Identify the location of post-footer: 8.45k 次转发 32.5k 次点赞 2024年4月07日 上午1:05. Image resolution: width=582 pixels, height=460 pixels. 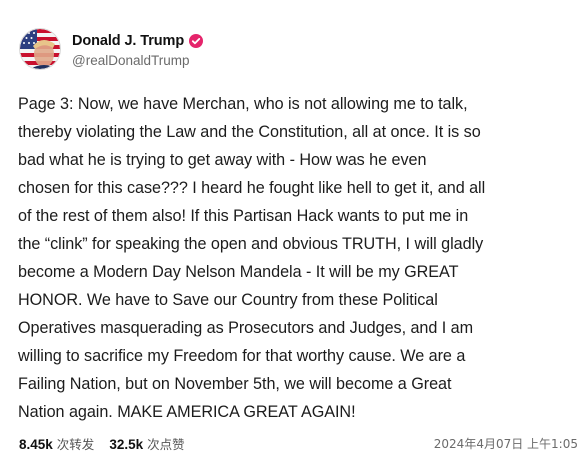
(298, 443).